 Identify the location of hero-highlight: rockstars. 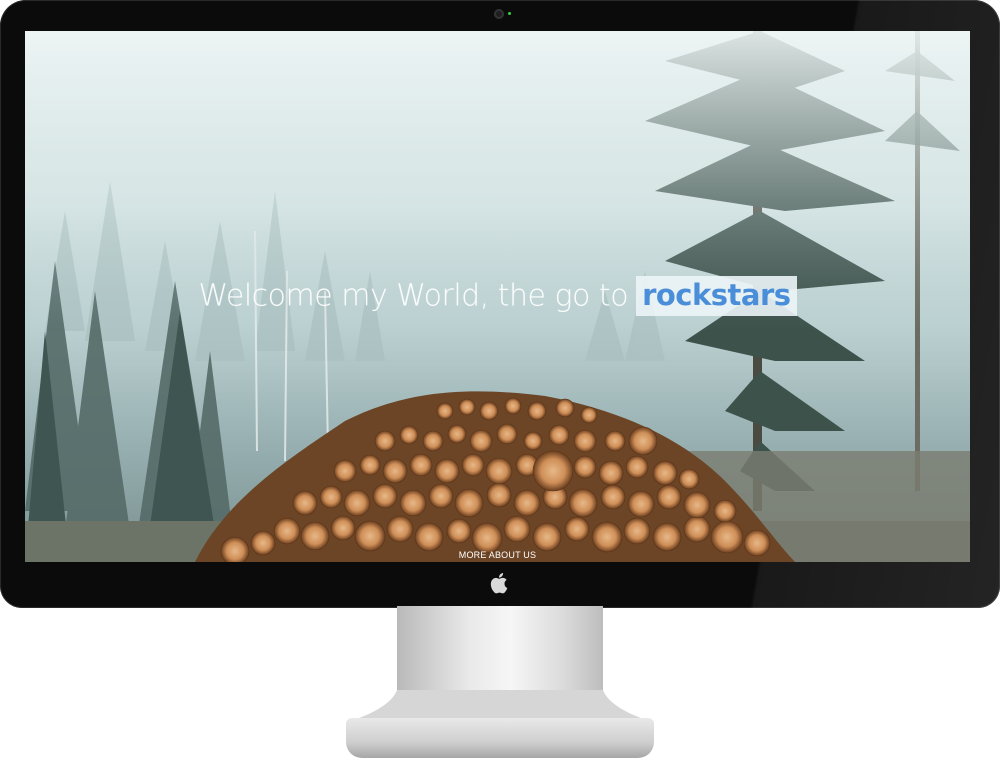
(716, 296).